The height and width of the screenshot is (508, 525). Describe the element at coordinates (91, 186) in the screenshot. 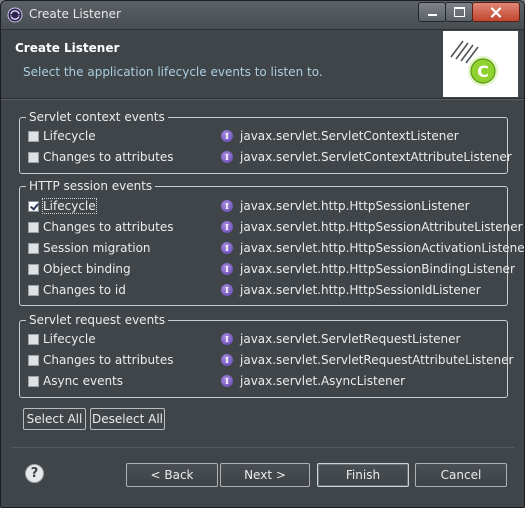

I see `group-legend: HTTP session events` at that location.